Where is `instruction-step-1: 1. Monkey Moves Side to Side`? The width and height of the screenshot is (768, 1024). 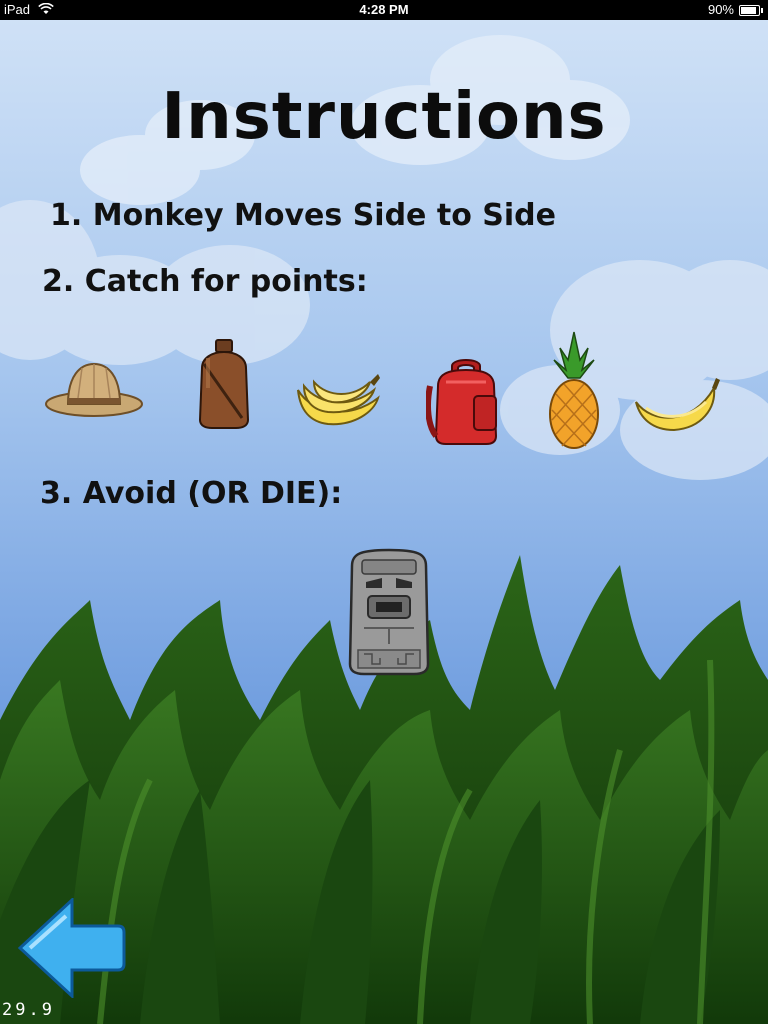 instruction-step-1: 1. Monkey Moves Side to Side is located at coordinates (303, 215).